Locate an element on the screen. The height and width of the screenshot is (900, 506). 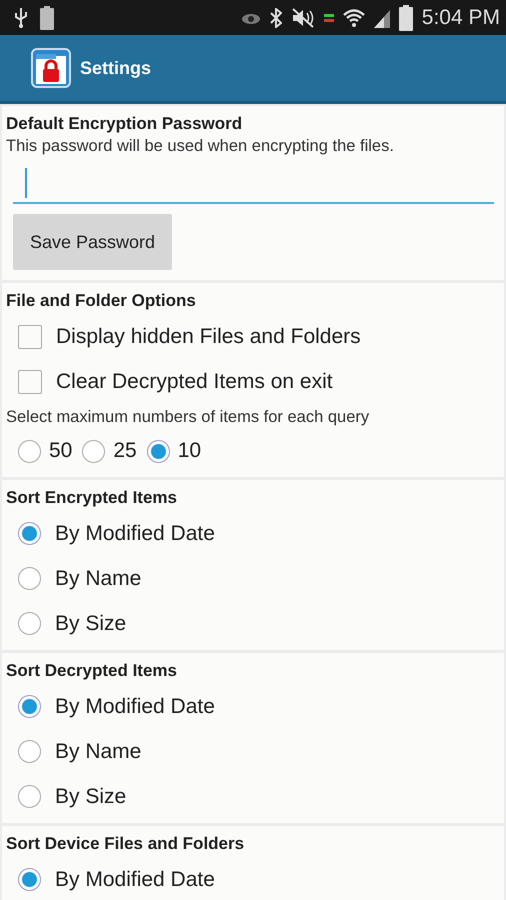
screen-title: Settings is located at coordinates (116, 68).